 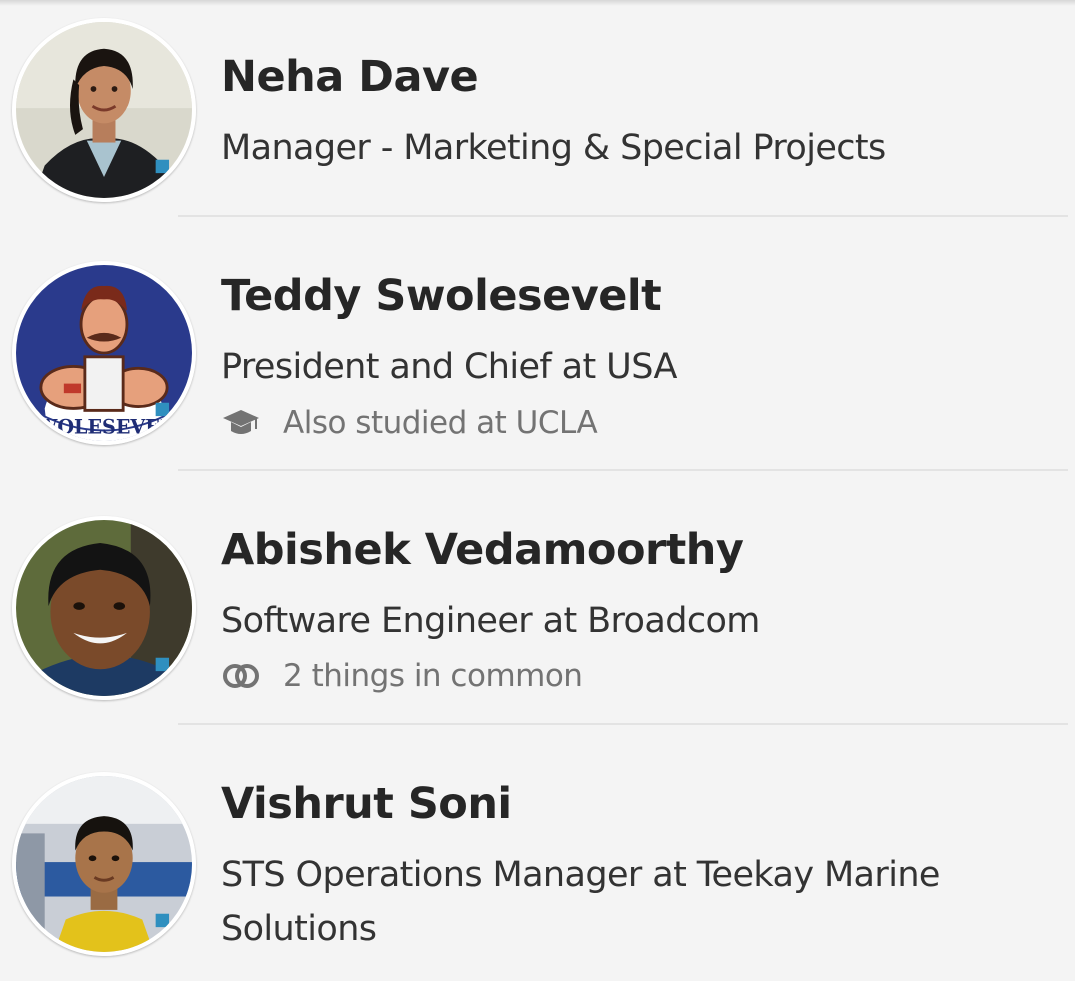 What do you see at coordinates (449, 367) in the screenshot?
I see `person-headline: President and Chief at USA` at bounding box center [449, 367].